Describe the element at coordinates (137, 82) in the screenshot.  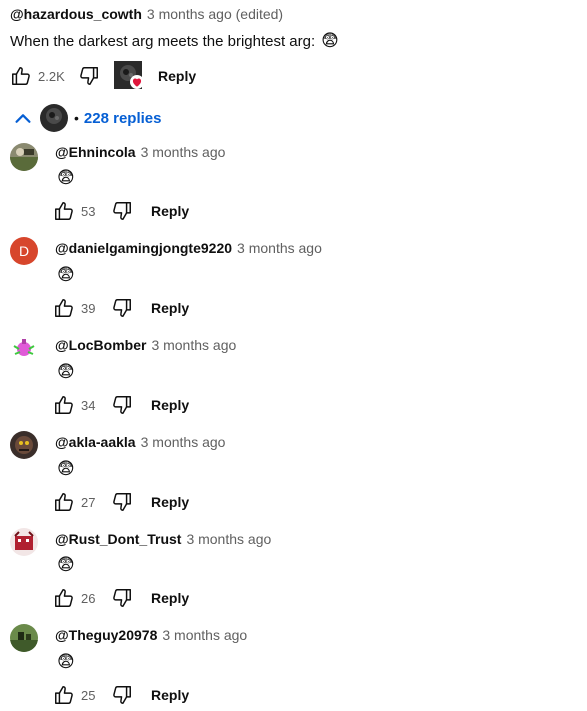
I see `heart-icon` at that location.